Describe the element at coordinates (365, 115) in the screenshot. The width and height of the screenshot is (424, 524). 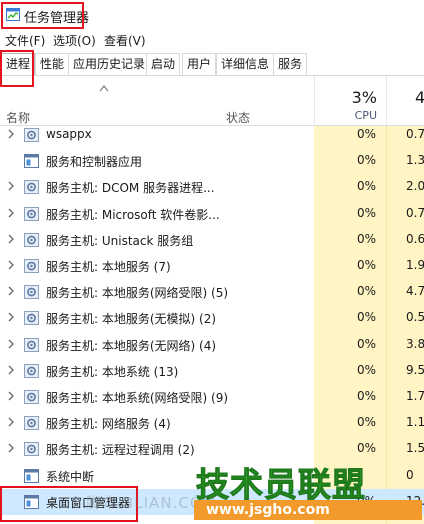
I see `cpu-column-label: CPU` at that location.